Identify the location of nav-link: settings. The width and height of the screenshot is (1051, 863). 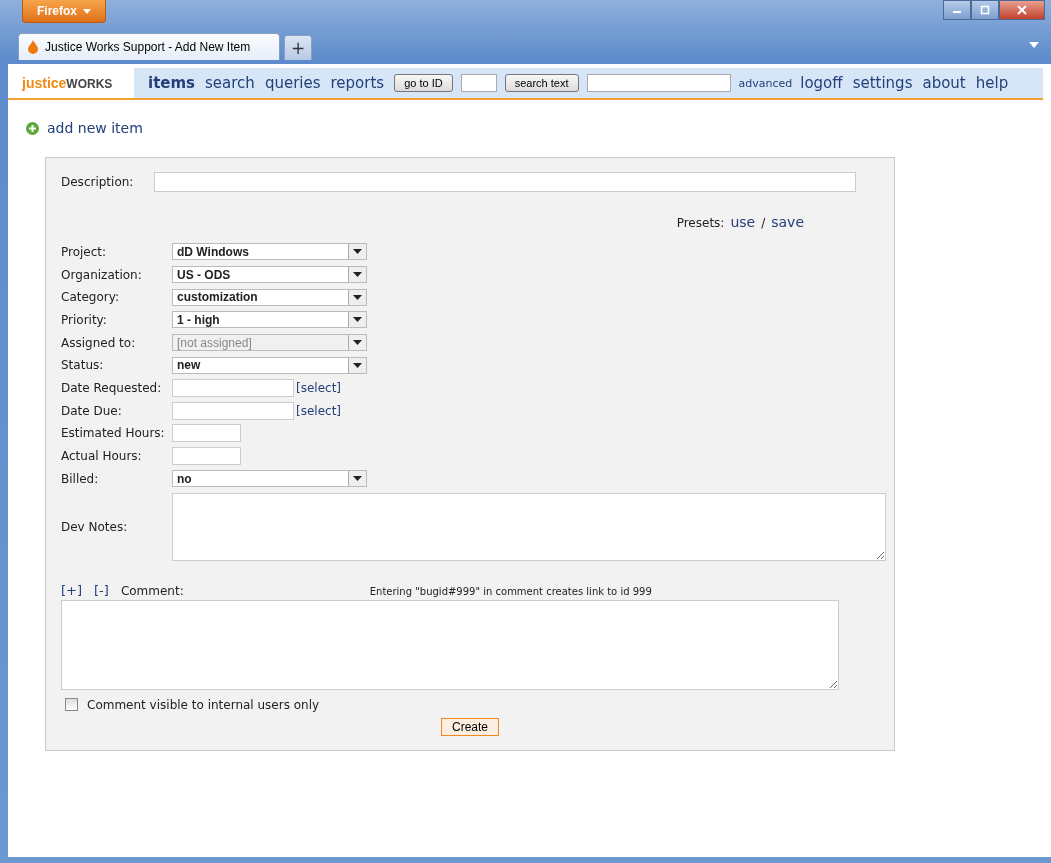
(882, 83).